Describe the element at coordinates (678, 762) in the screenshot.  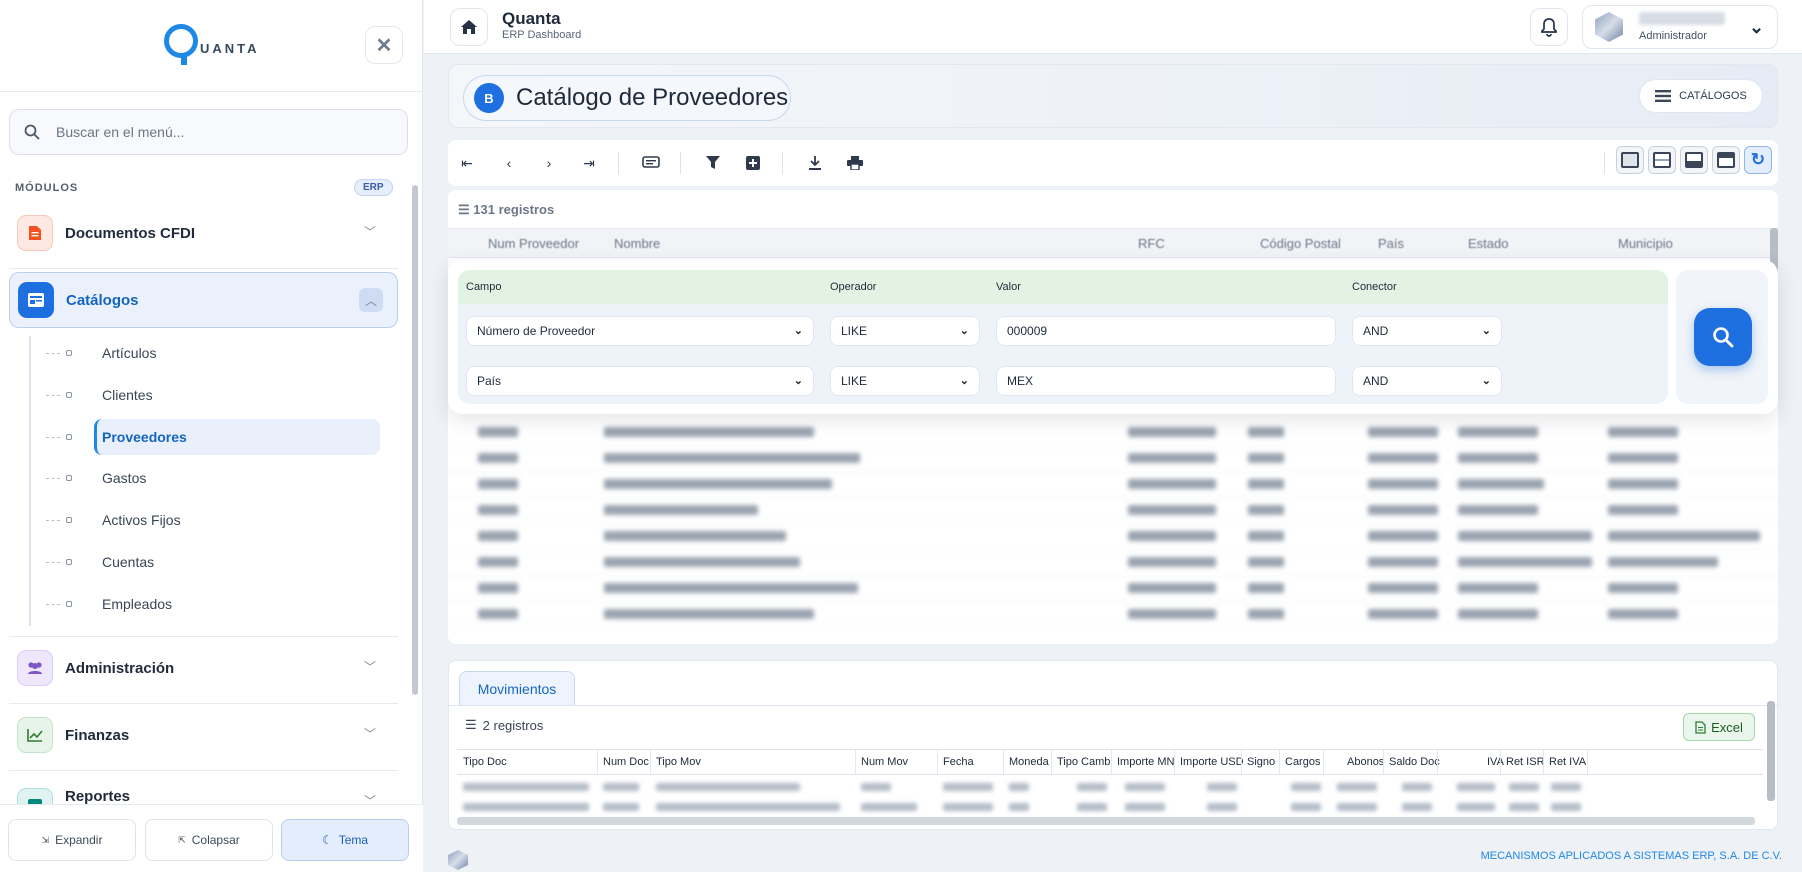
I see `col-tipo-mov: Tipo Mov` at that location.